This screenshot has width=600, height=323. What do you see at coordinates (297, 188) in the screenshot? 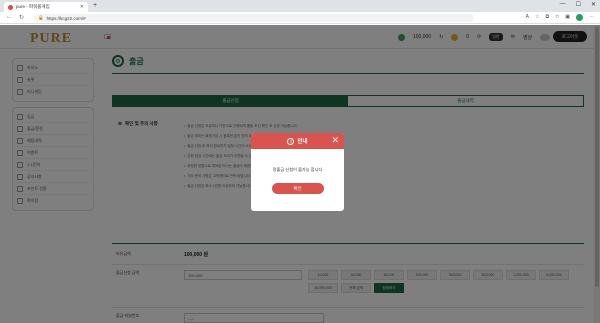
I see `confirm-button: 확인` at bounding box center [297, 188].